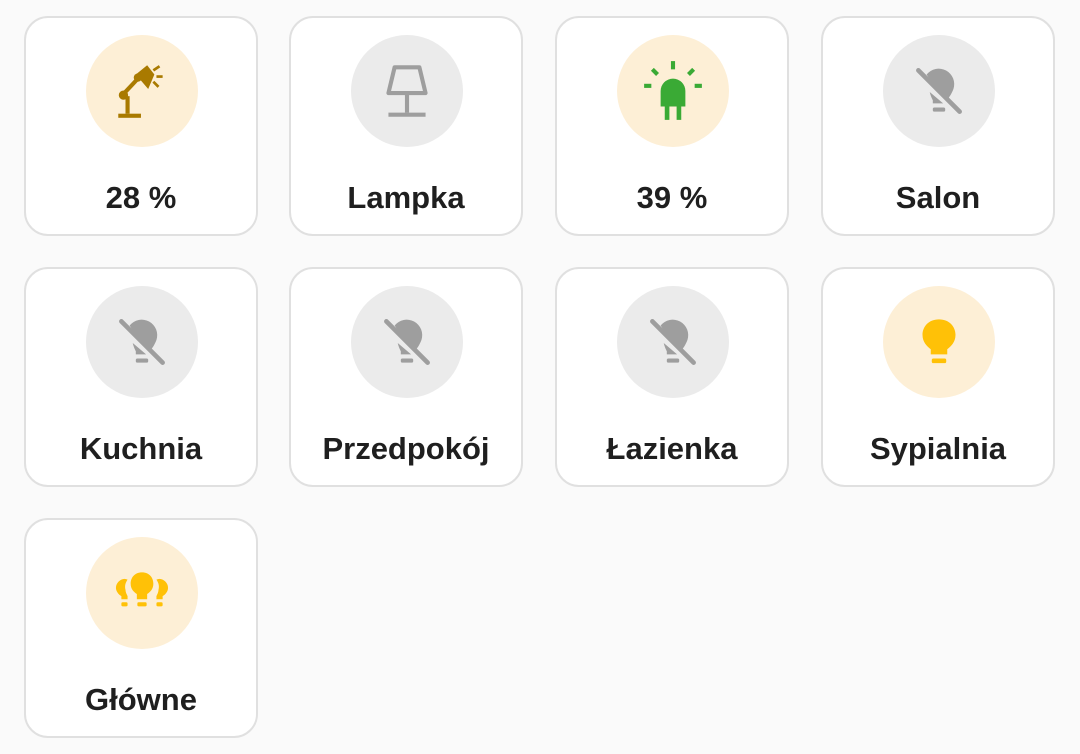 The width and height of the screenshot is (1080, 754). What do you see at coordinates (406, 448) in the screenshot?
I see `tile-label: Przedpokój` at bounding box center [406, 448].